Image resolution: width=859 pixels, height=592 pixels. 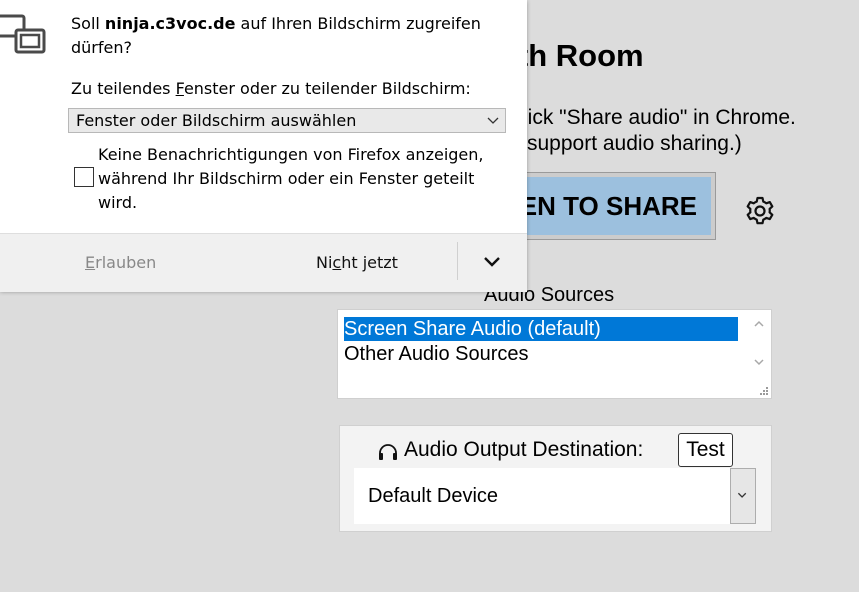 I want to click on output-device-value: Default Device, so click(x=433, y=496).